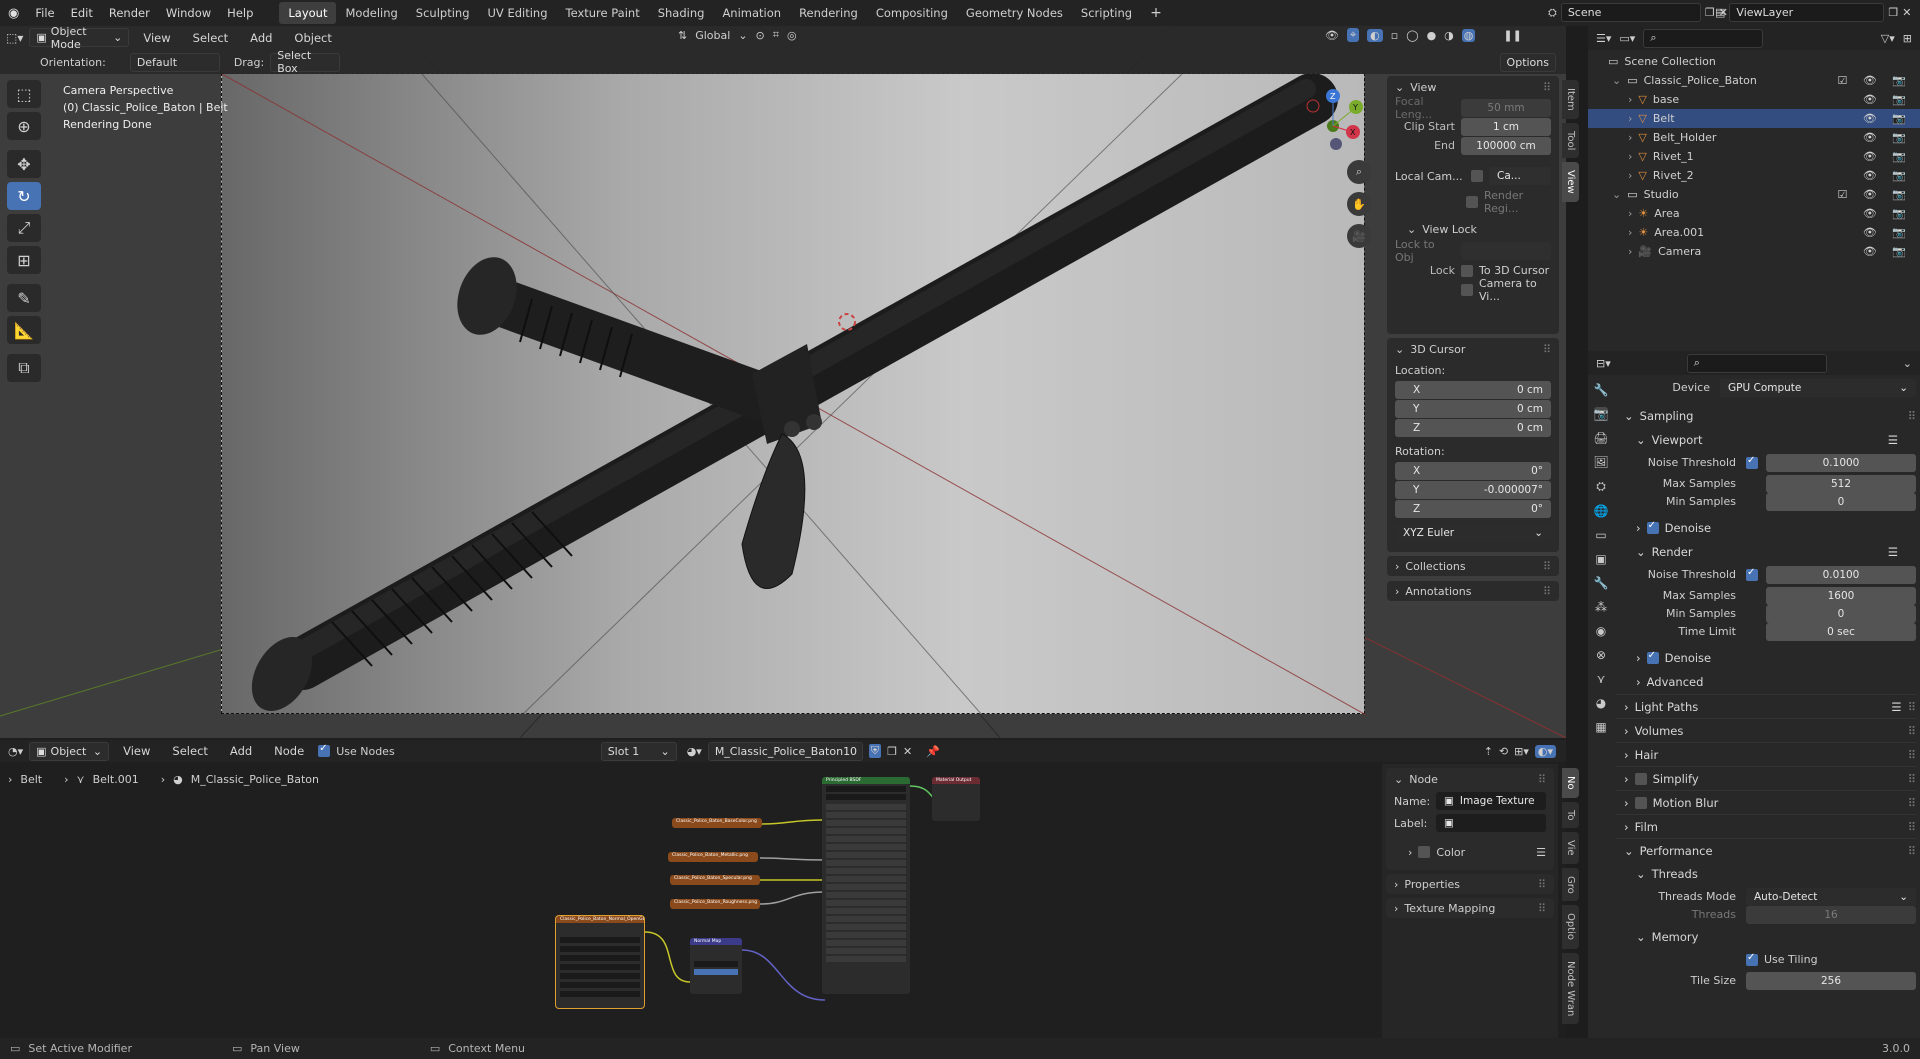  What do you see at coordinates (24, 330) in the screenshot?
I see `measure-icon: 📐` at bounding box center [24, 330].